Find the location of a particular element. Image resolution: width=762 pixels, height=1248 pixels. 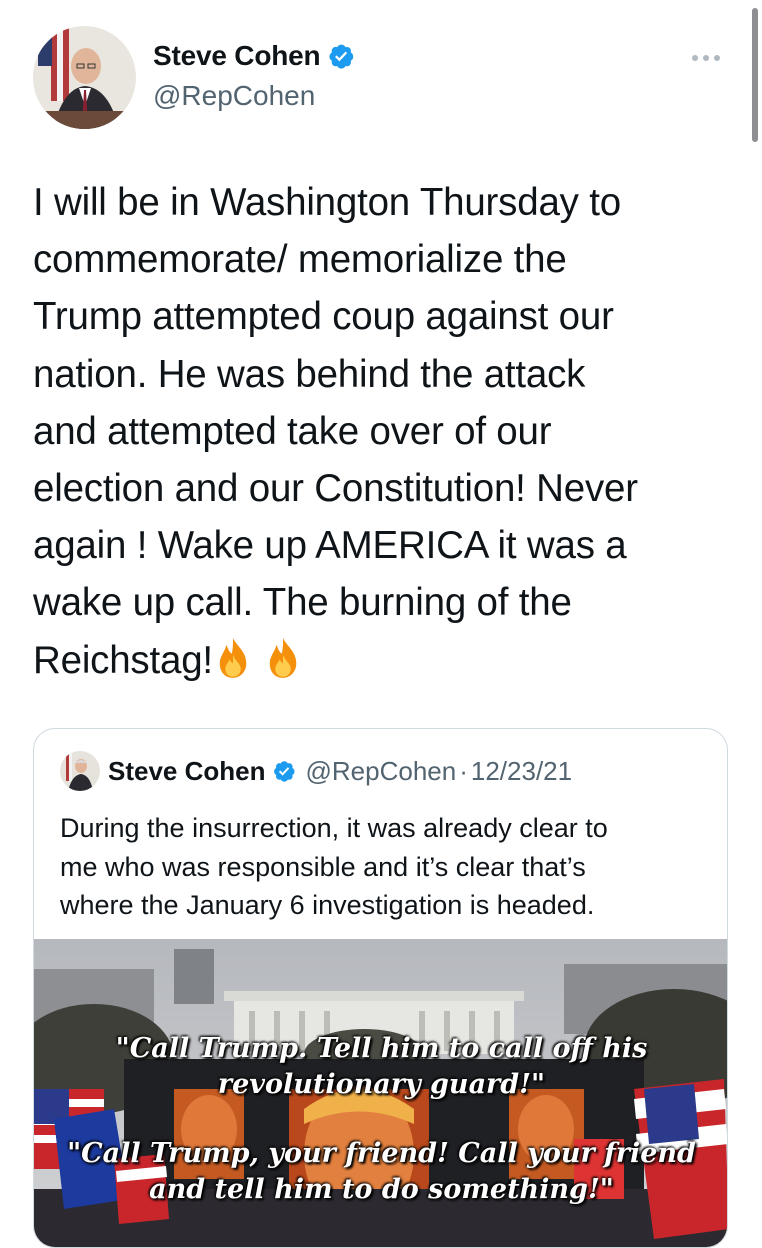

quoted-author-handle: @RepCohen is located at coordinates (381, 770).